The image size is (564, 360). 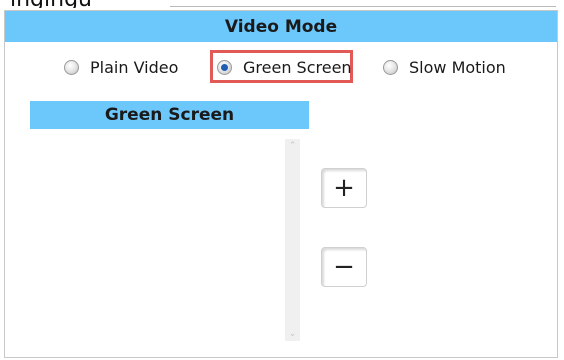 I want to click on plus-icon: +, so click(x=344, y=188).